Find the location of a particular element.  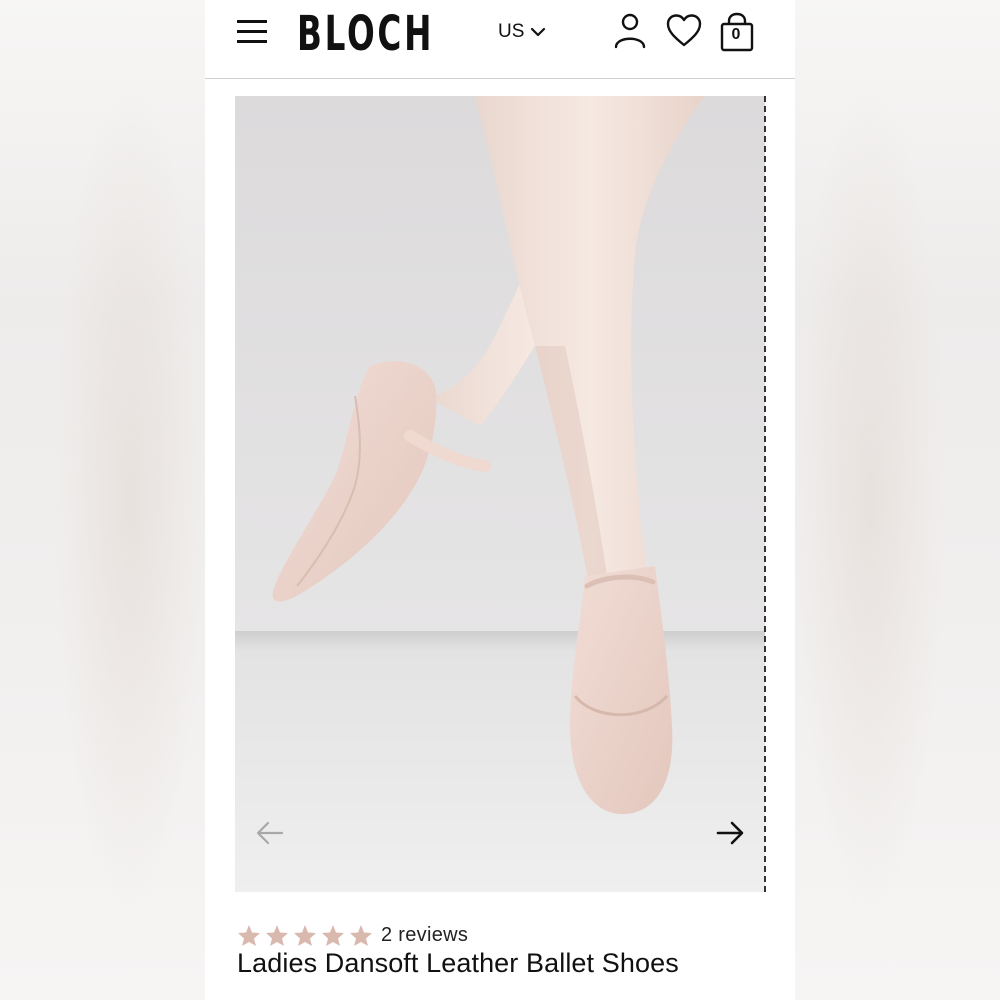

cart-count-badge: 0 is located at coordinates (736, 34).